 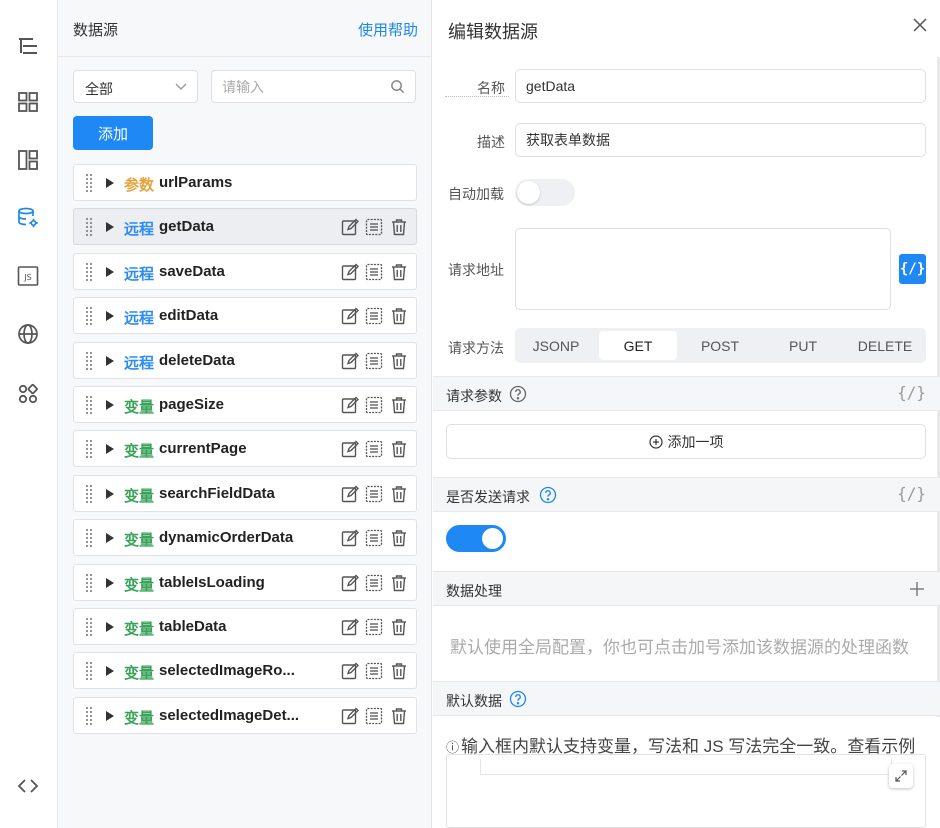 What do you see at coordinates (245, 227) in the screenshot?
I see `datasource-item-1: 远程 getData` at bounding box center [245, 227].